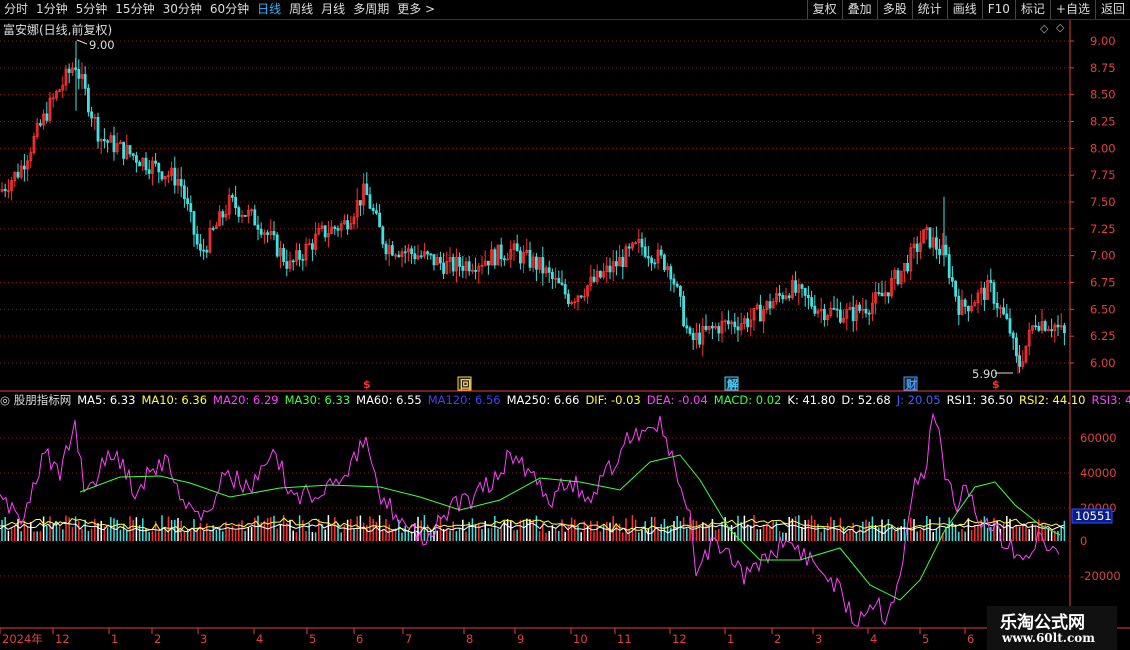 The width and height of the screenshot is (1130, 650). I want to click on x-axis-label: 3, so click(203, 639).